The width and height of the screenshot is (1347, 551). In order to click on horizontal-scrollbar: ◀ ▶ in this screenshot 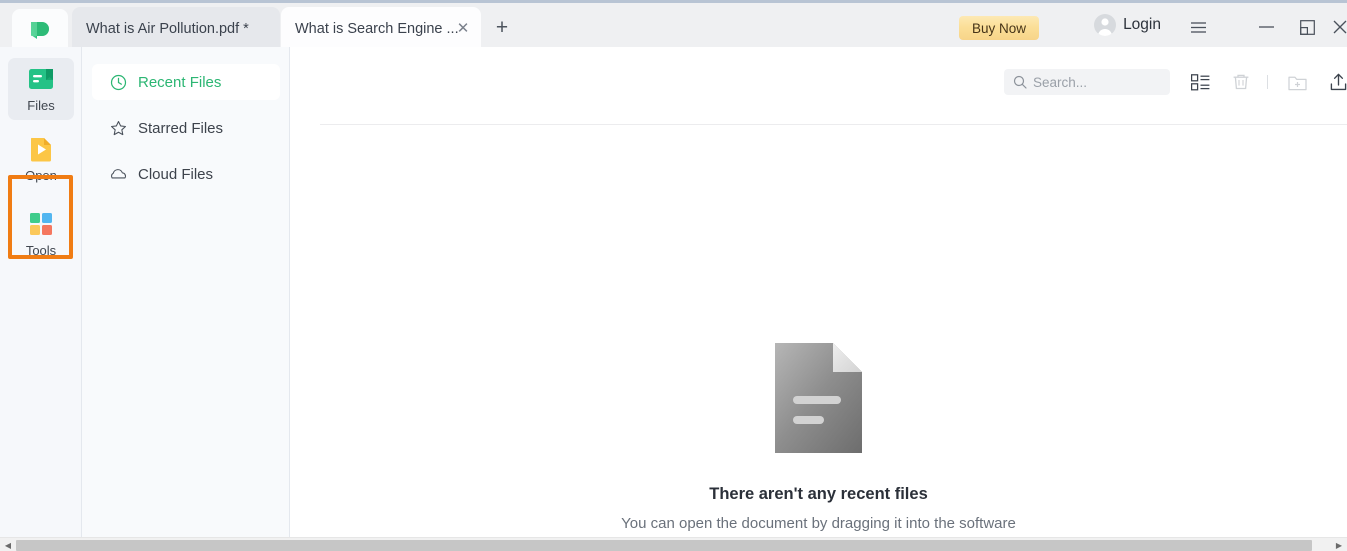, I will do `click(673, 544)`.